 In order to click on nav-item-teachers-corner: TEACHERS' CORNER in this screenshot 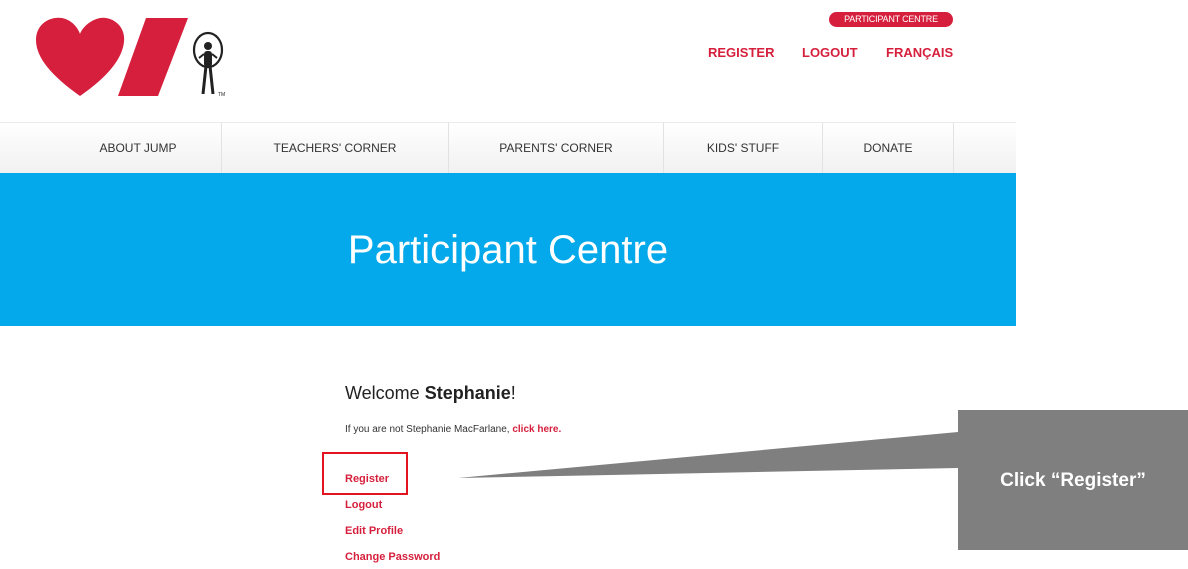, I will do `click(335, 148)`.